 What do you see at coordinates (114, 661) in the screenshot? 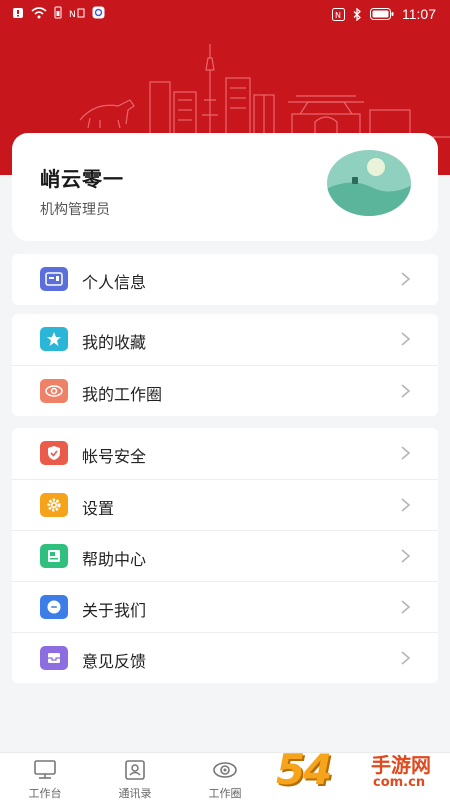
I see `menu-label: 意见反馈` at bounding box center [114, 661].